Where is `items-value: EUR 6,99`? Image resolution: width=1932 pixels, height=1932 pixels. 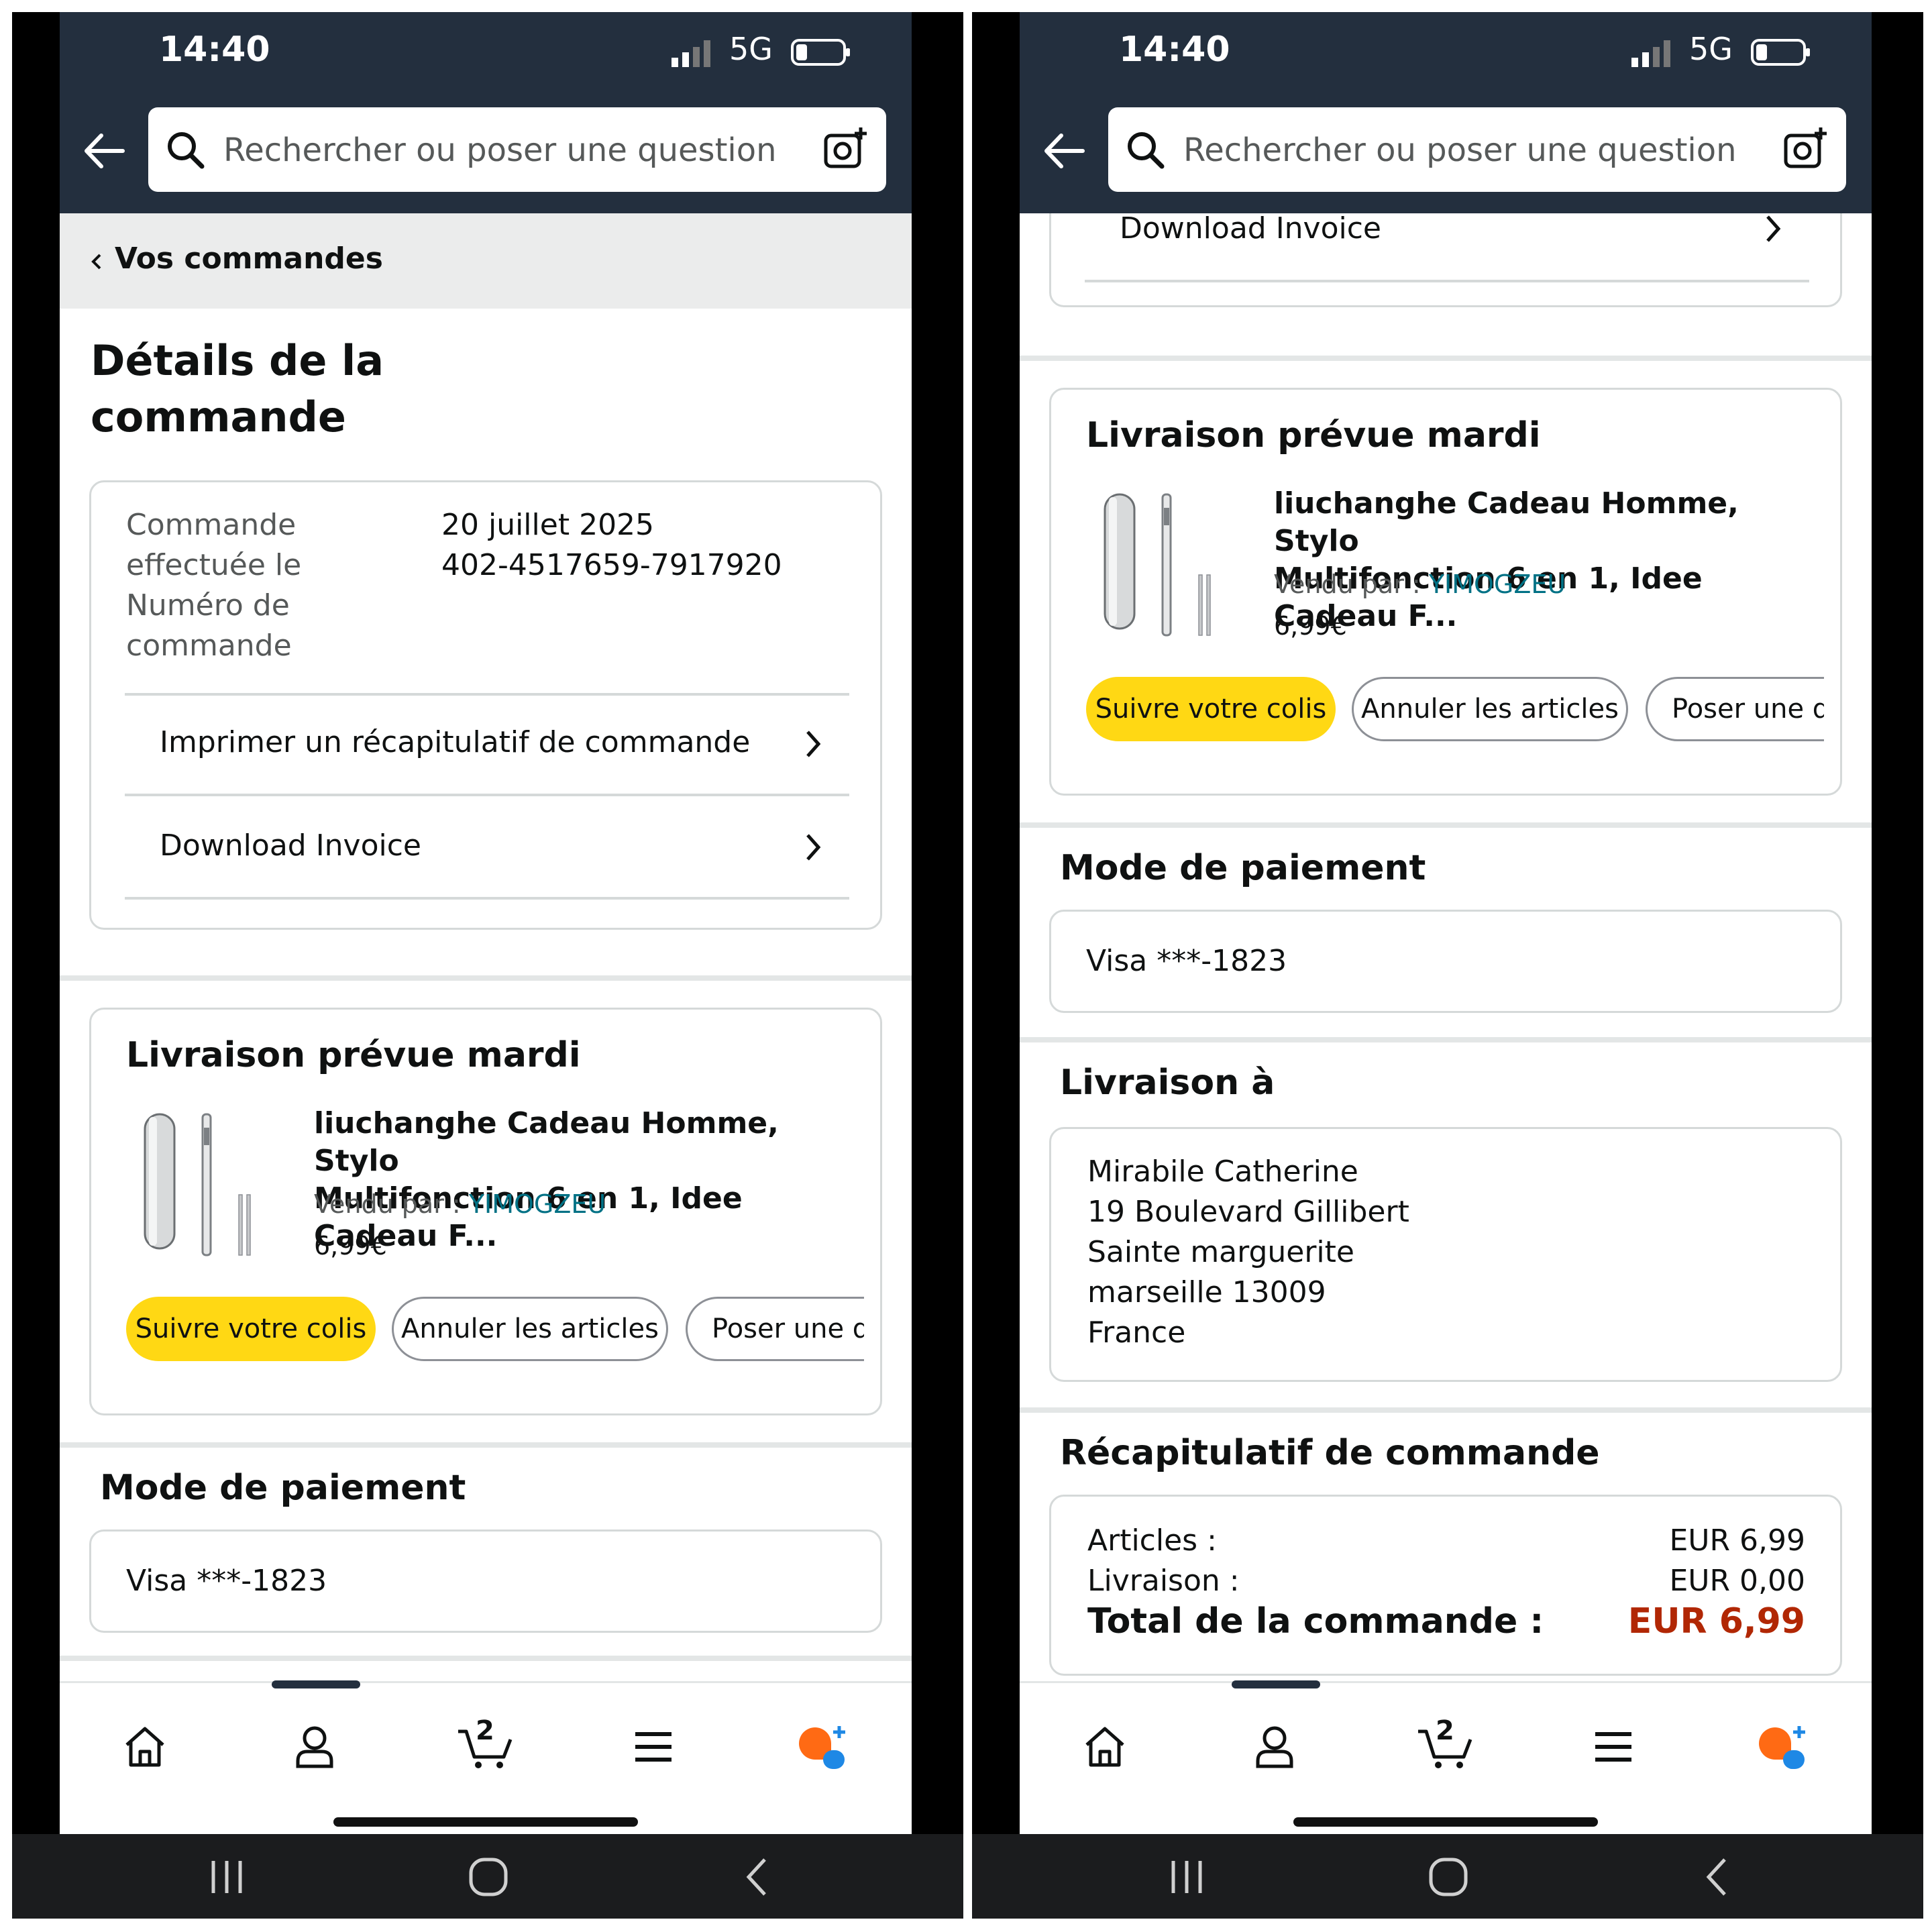
items-value: EUR 6,99 is located at coordinates (1737, 1540).